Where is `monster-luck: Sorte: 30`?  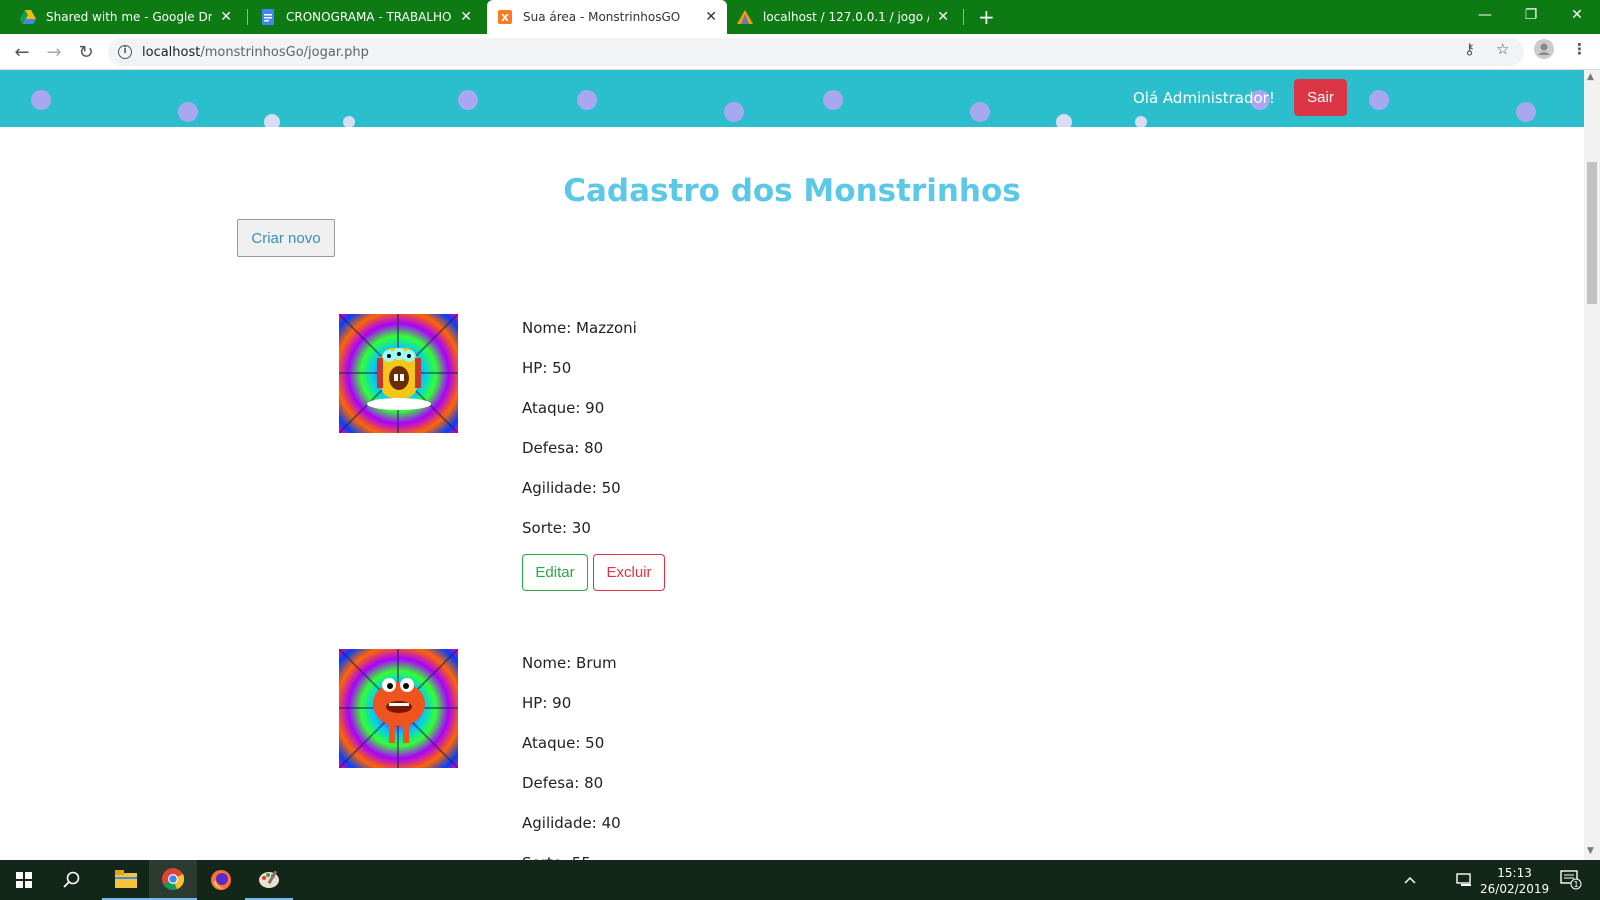 monster-luck: Sorte: 30 is located at coordinates (556, 528).